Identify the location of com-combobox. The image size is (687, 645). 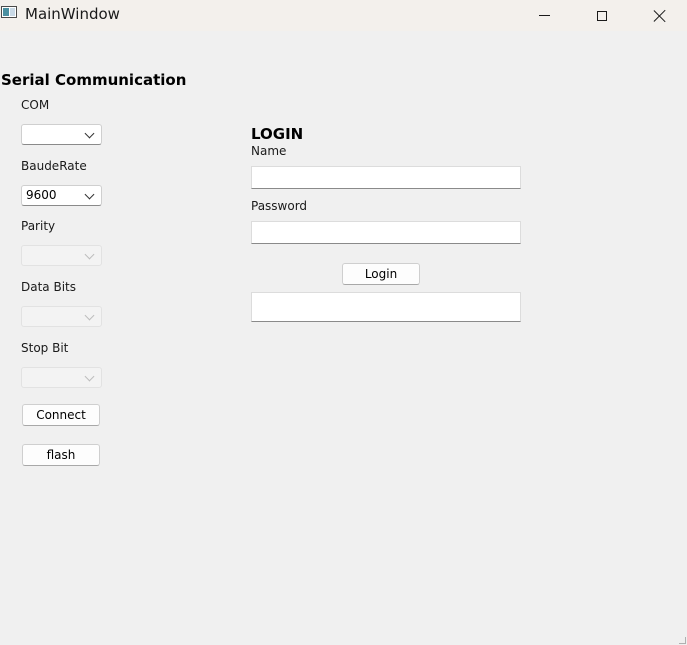
(61, 134).